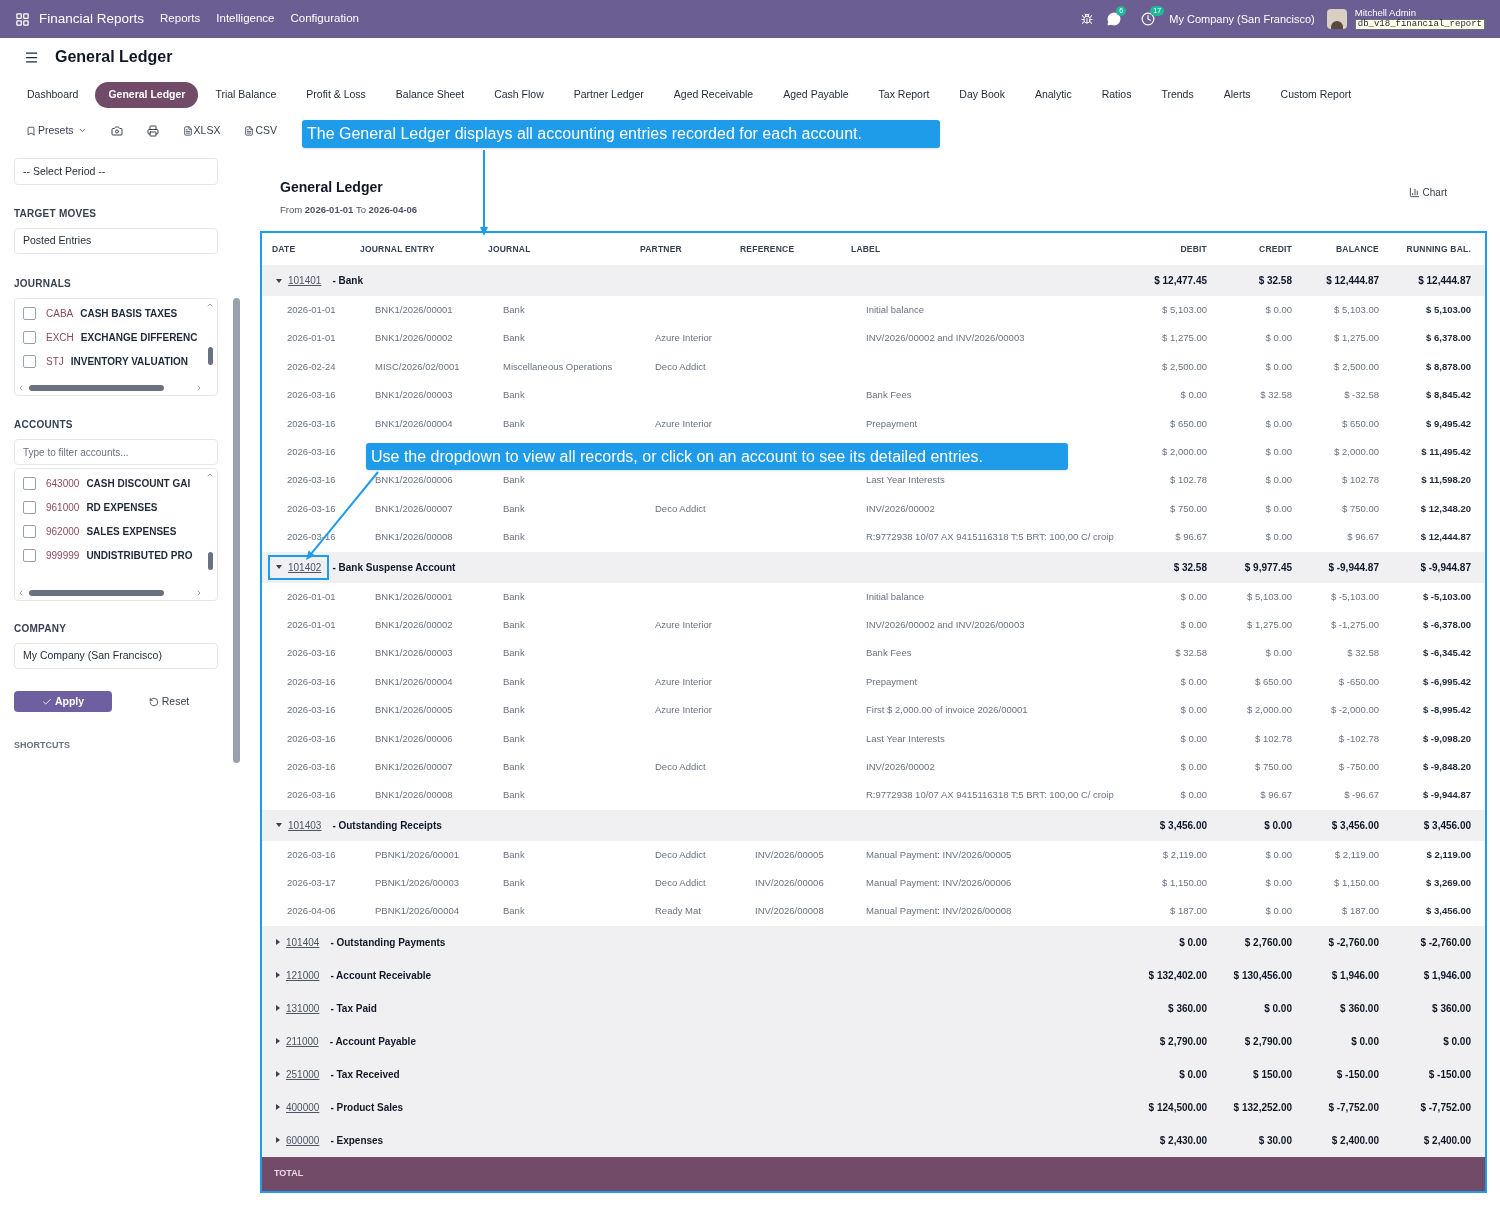  I want to click on item-code: CABA, so click(60, 314).